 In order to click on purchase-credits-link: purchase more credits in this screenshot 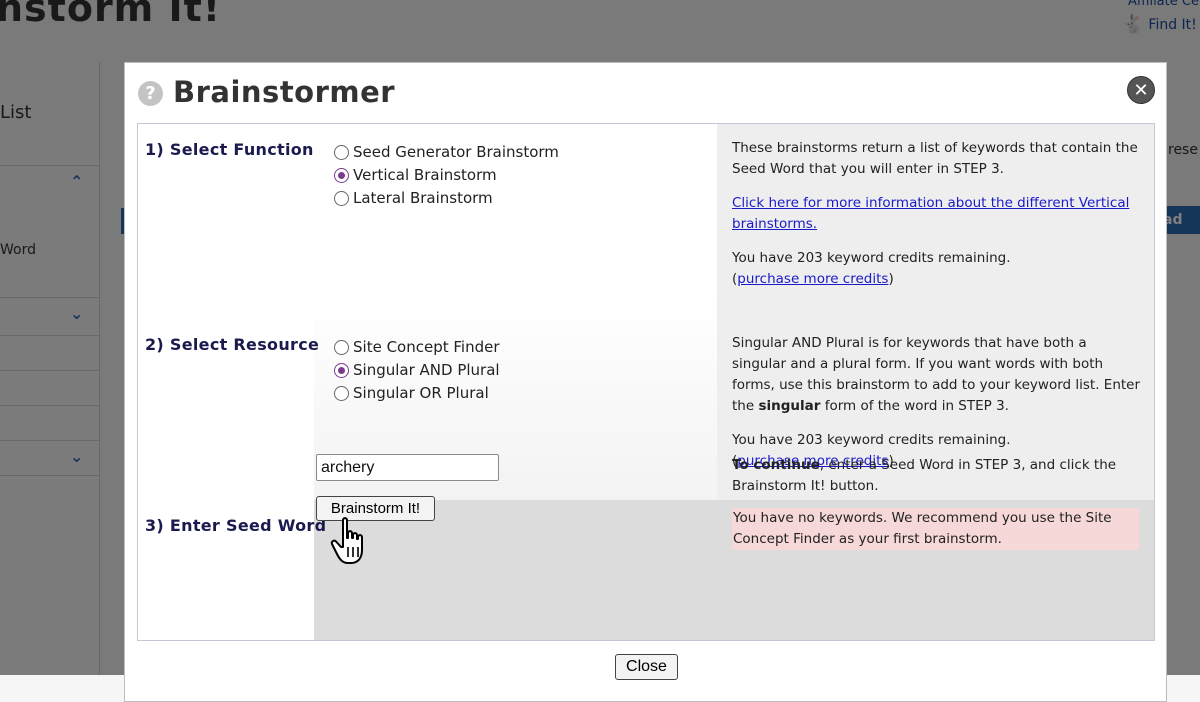, I will do `click(812, 279)`.